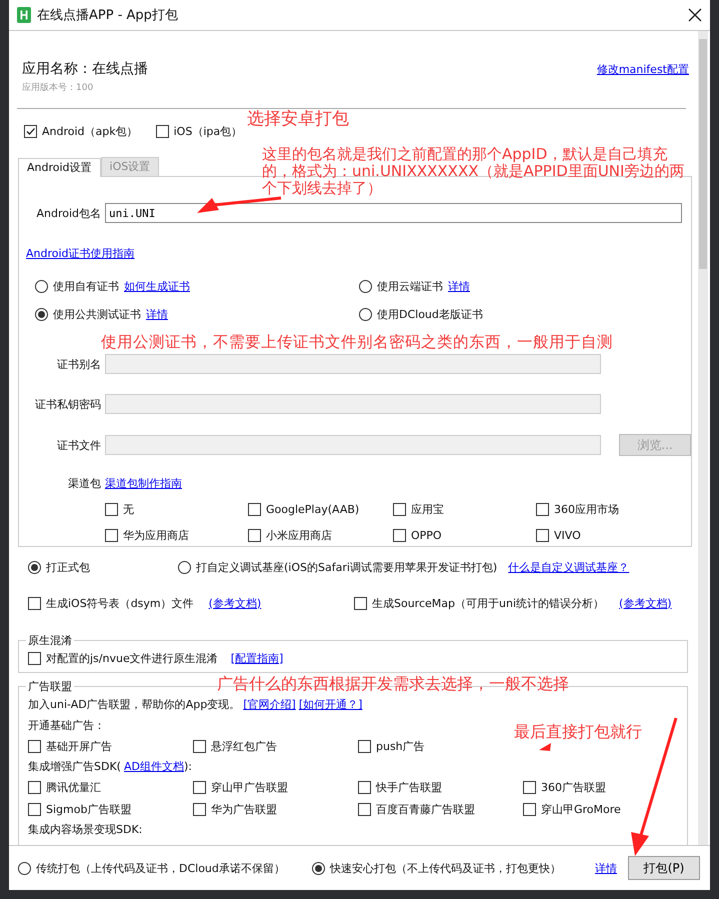 The image size is (719, 899). Describe the element at coordinates (427, 509) in the screenshot. I see `option-label: 应用宝` at that location.